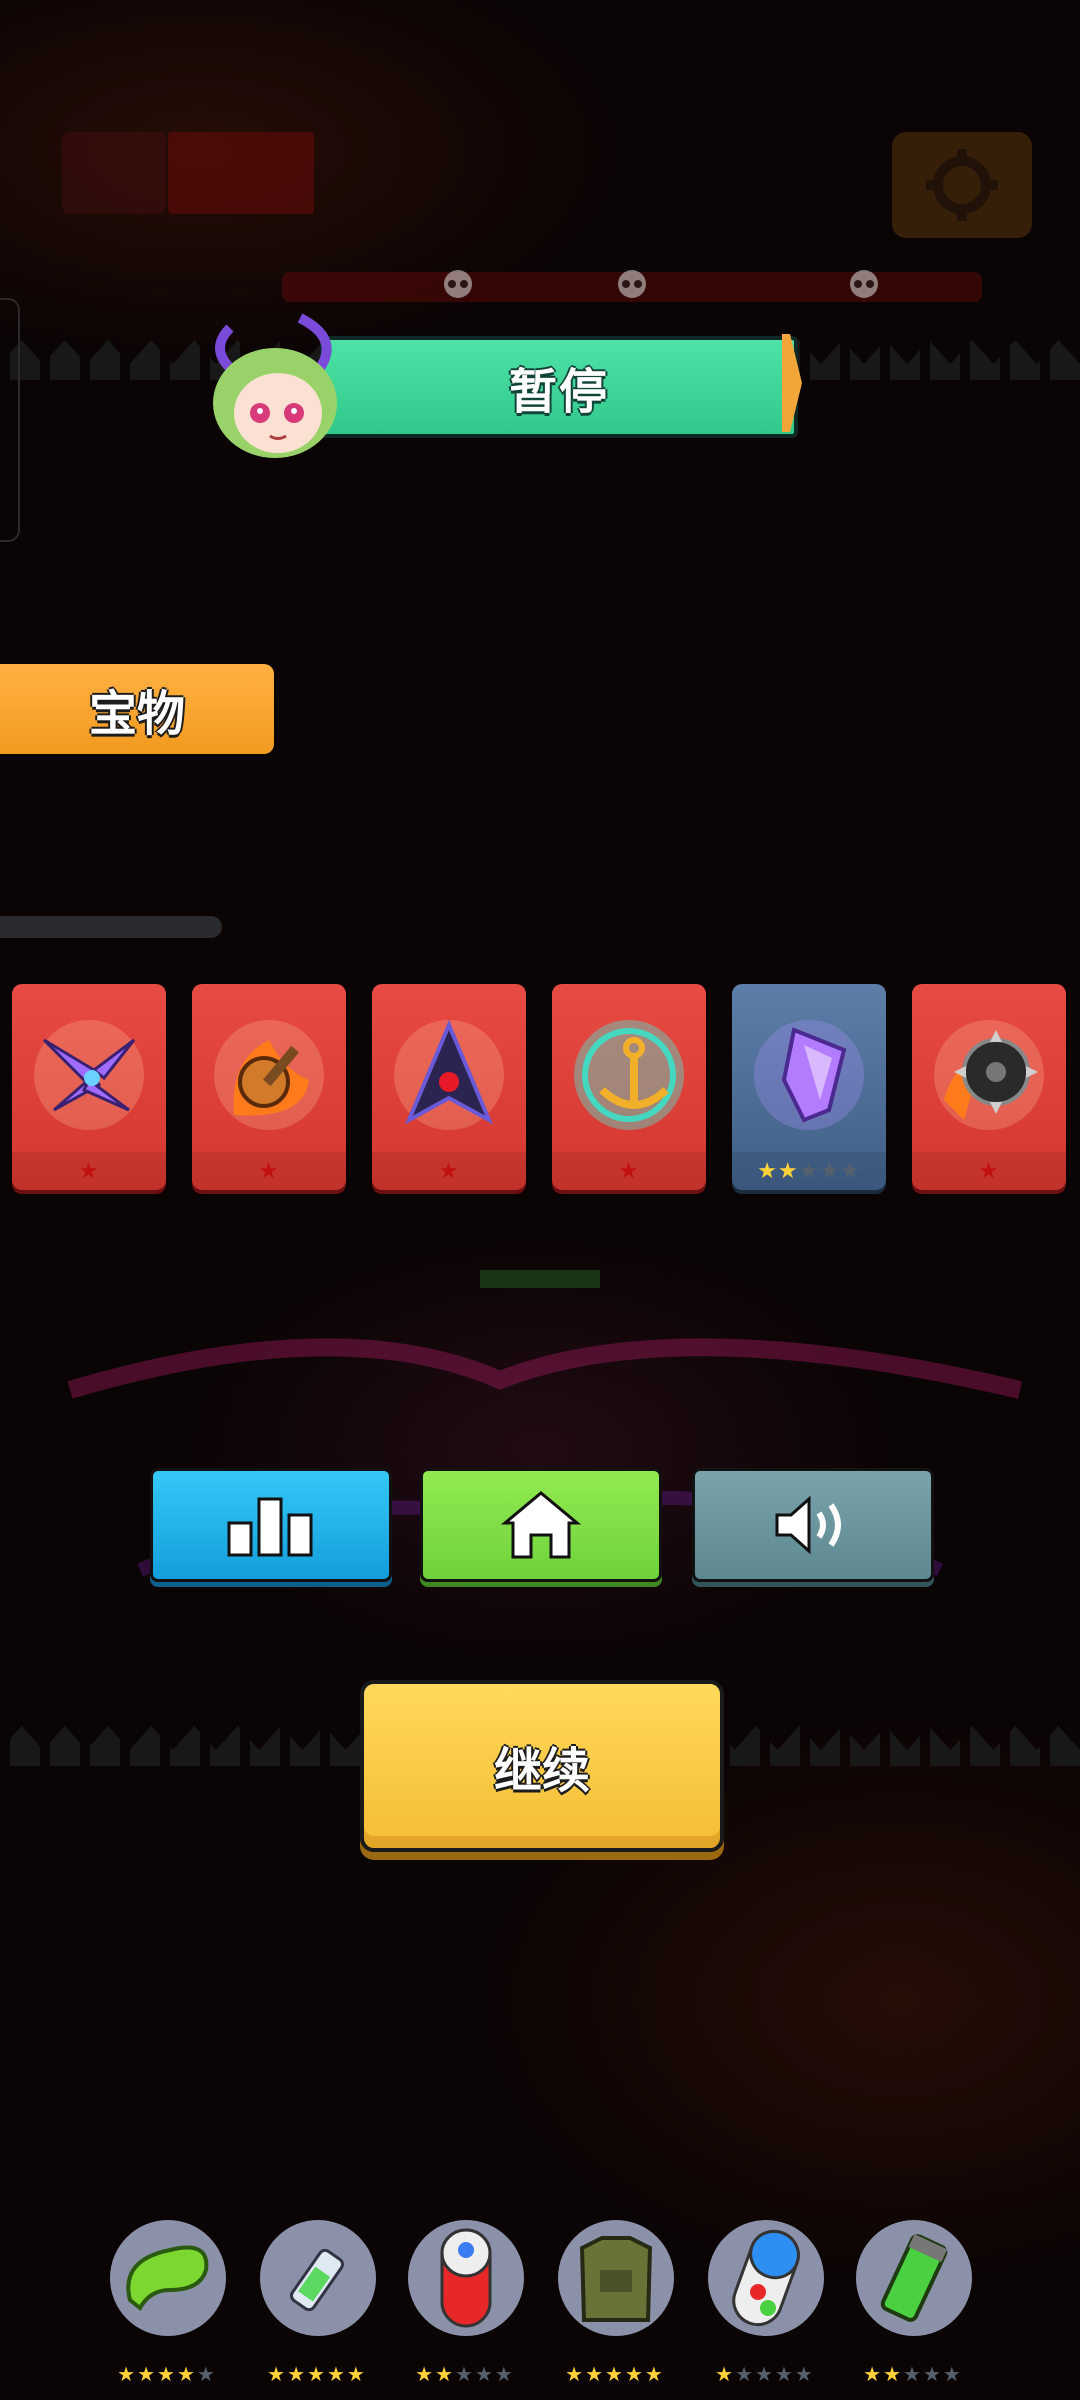 This screenshot has width=1080, height=2400. What do you see at coordinates (449, 1072) in the screenshot?
I see `dark-spear-icon` at bounding box center [449, 1072].